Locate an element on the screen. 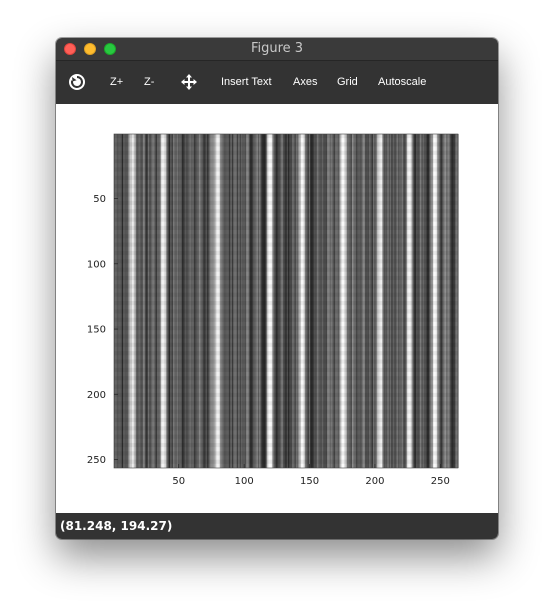 The height and width of the screenshot is (614, 555). move-arrows-icon is located at coordinates (189, 82).